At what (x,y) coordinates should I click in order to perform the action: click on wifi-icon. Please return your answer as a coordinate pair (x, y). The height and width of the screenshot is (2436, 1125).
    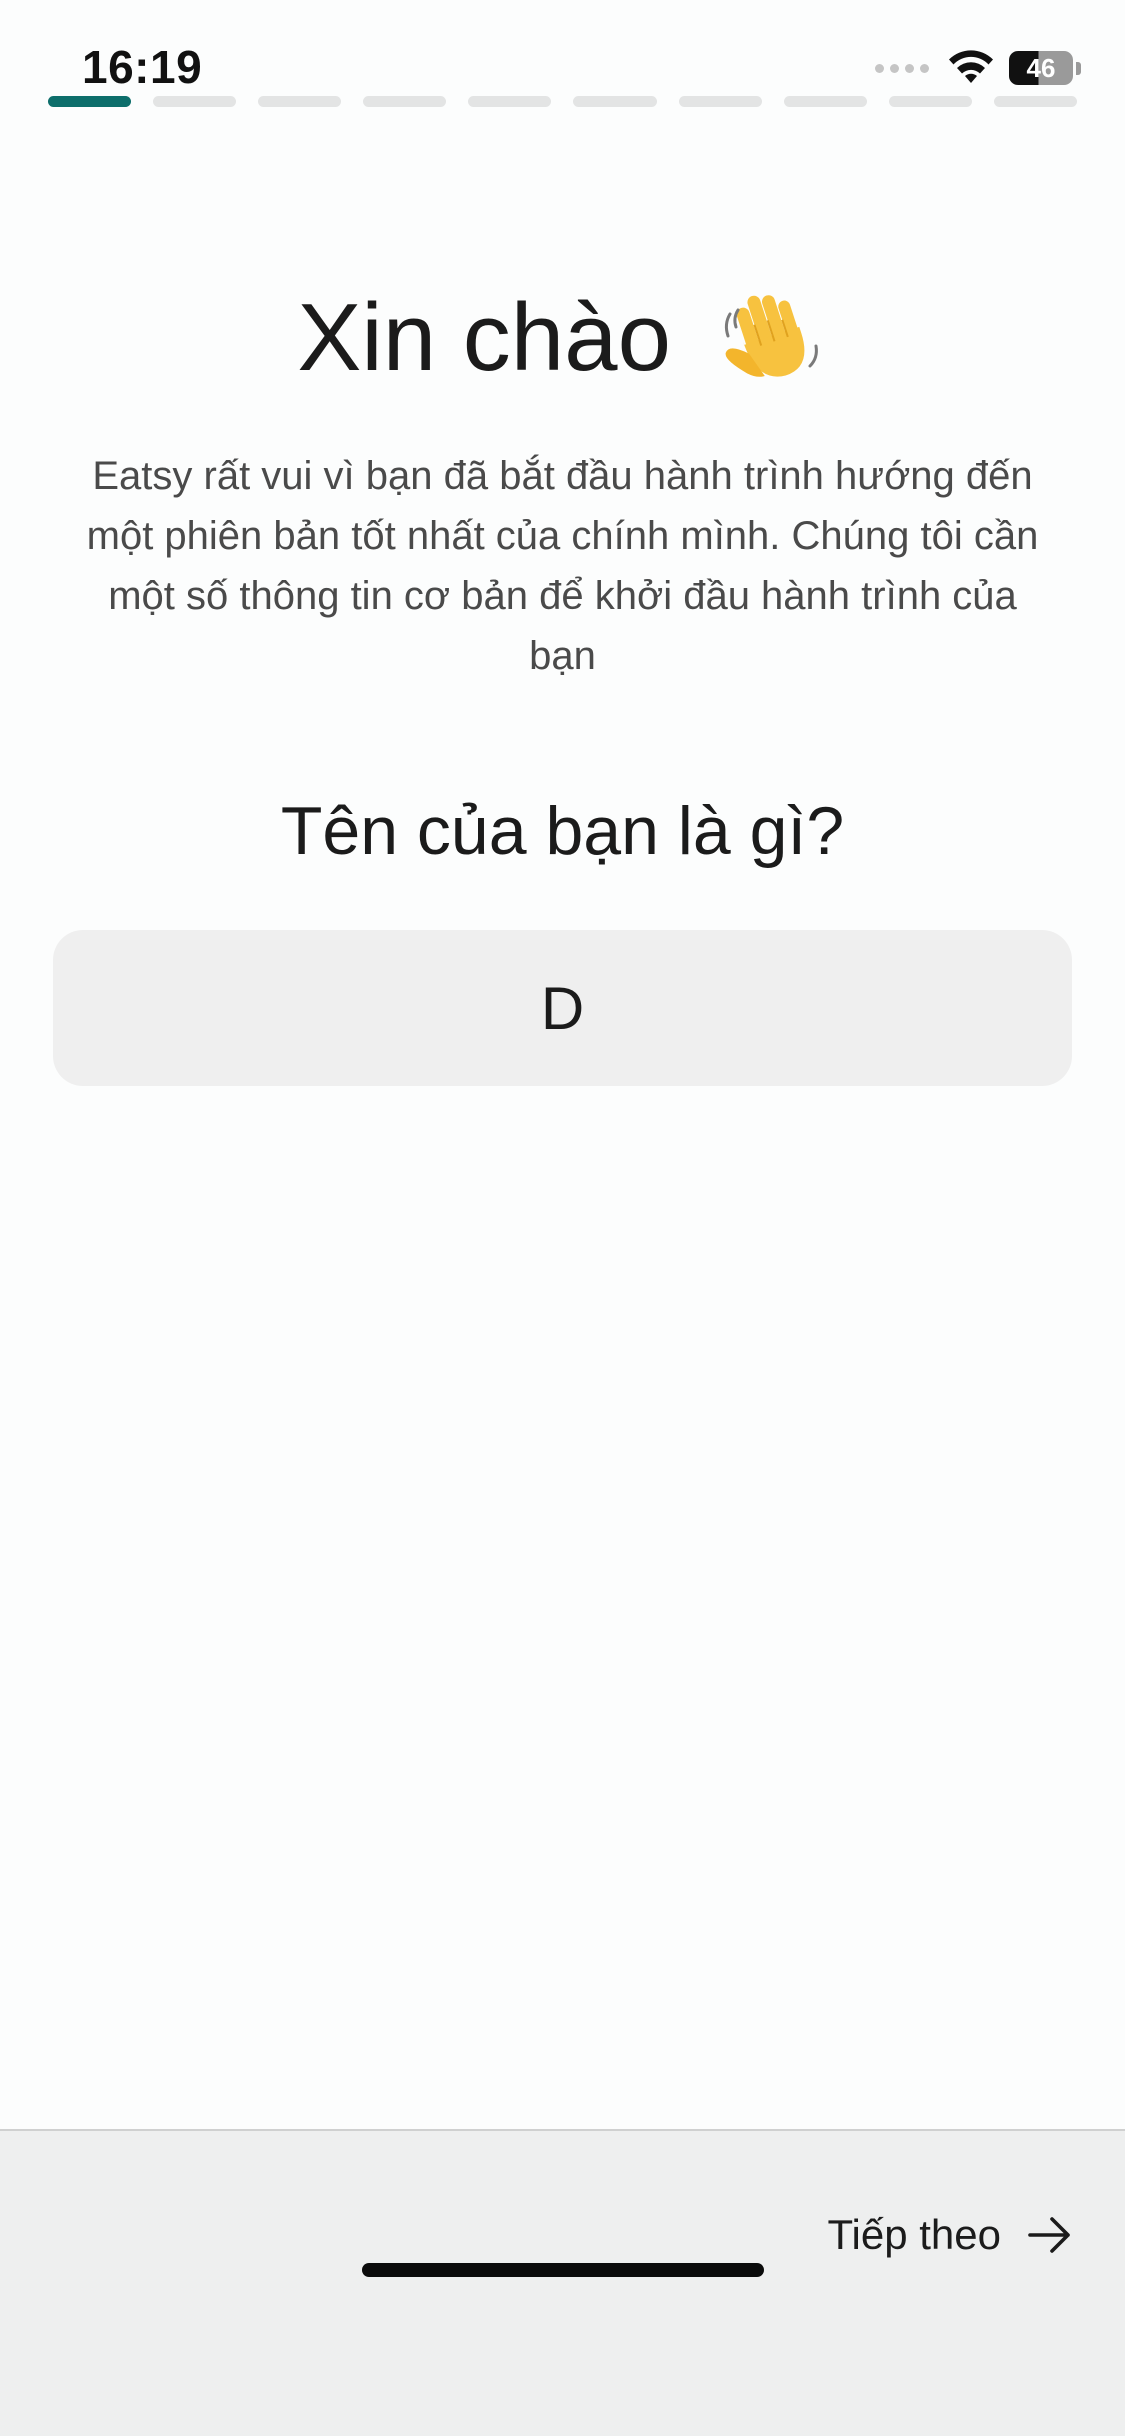
    Looking at the image, I should click on (971, 66).